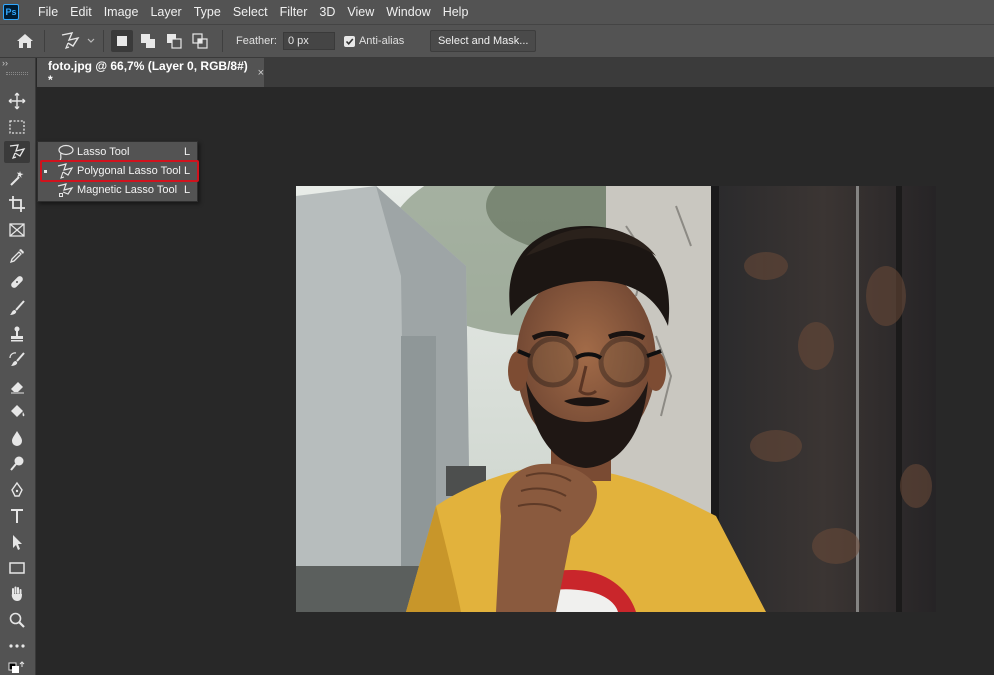 This screenshot has width=994, height=675. I want to click on bandage-icon, so click(17, 282).